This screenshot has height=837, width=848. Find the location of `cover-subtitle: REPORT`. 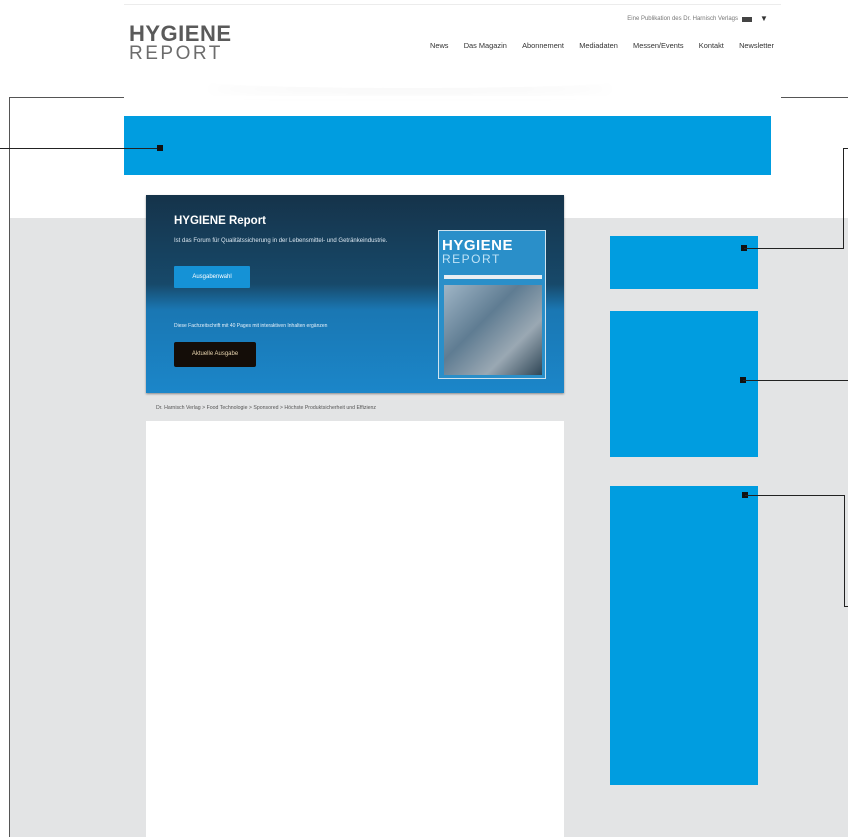

cover-subtitle: REPORT is located at coordinates (471, 259).